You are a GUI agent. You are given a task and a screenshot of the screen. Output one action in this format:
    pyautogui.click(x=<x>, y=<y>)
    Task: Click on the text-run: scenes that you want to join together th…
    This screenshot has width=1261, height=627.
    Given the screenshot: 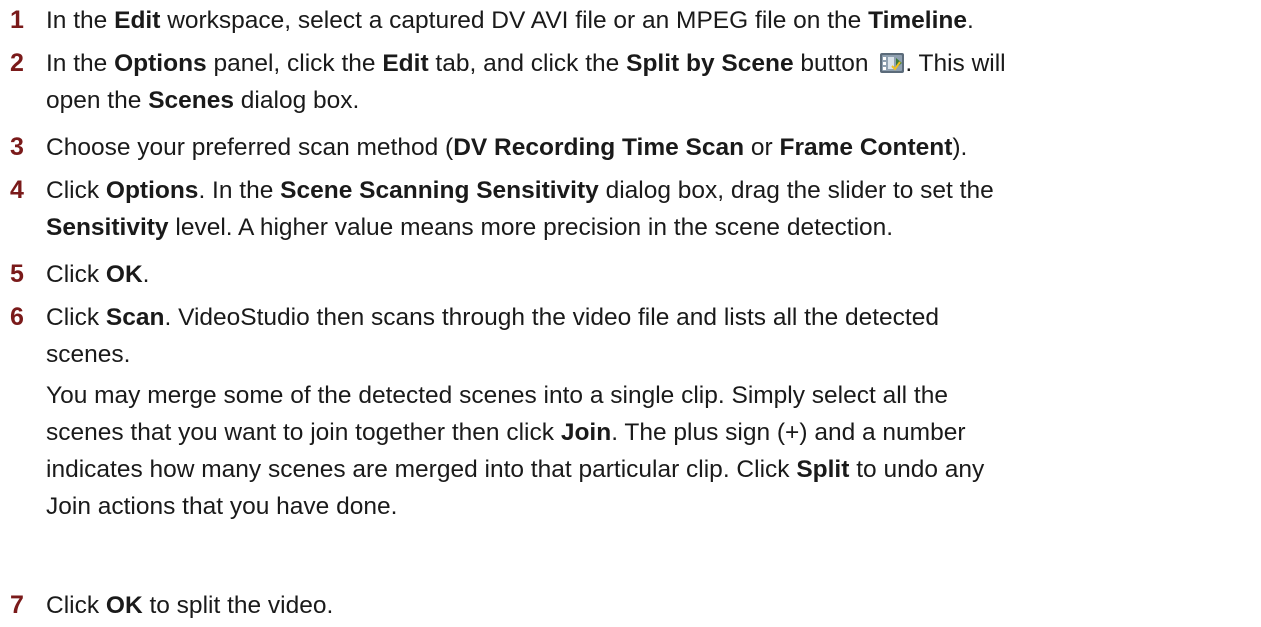 What is the action you would take?
    pyautogui.click(x=303, y=432)
    